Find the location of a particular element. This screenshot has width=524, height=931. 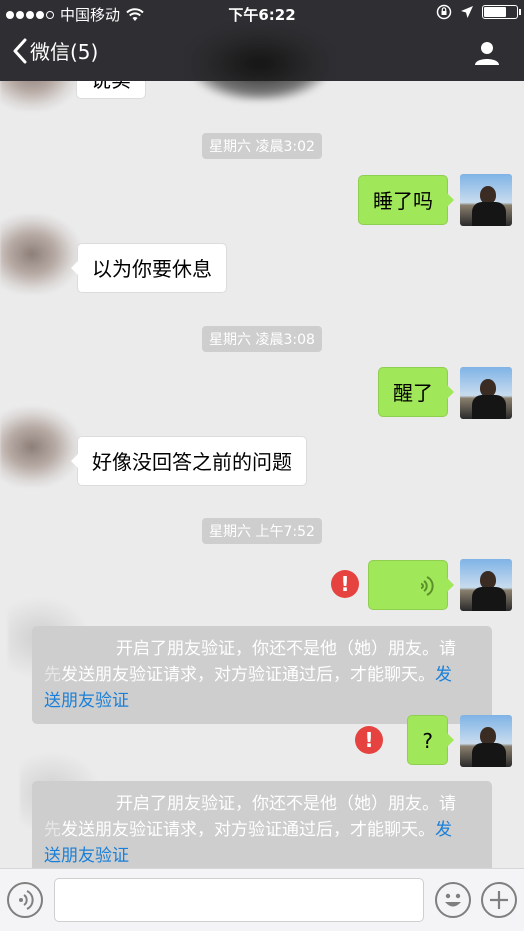

voice-message-bubble is located at coordinates (411, 585).